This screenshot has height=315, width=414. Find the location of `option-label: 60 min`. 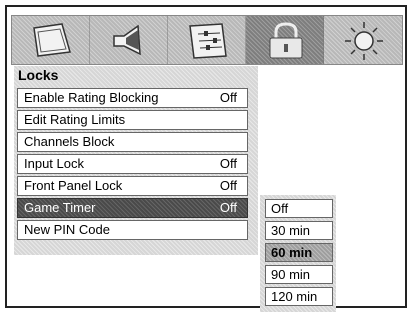

option-label: 60 min is located at coordinates (292, 252).